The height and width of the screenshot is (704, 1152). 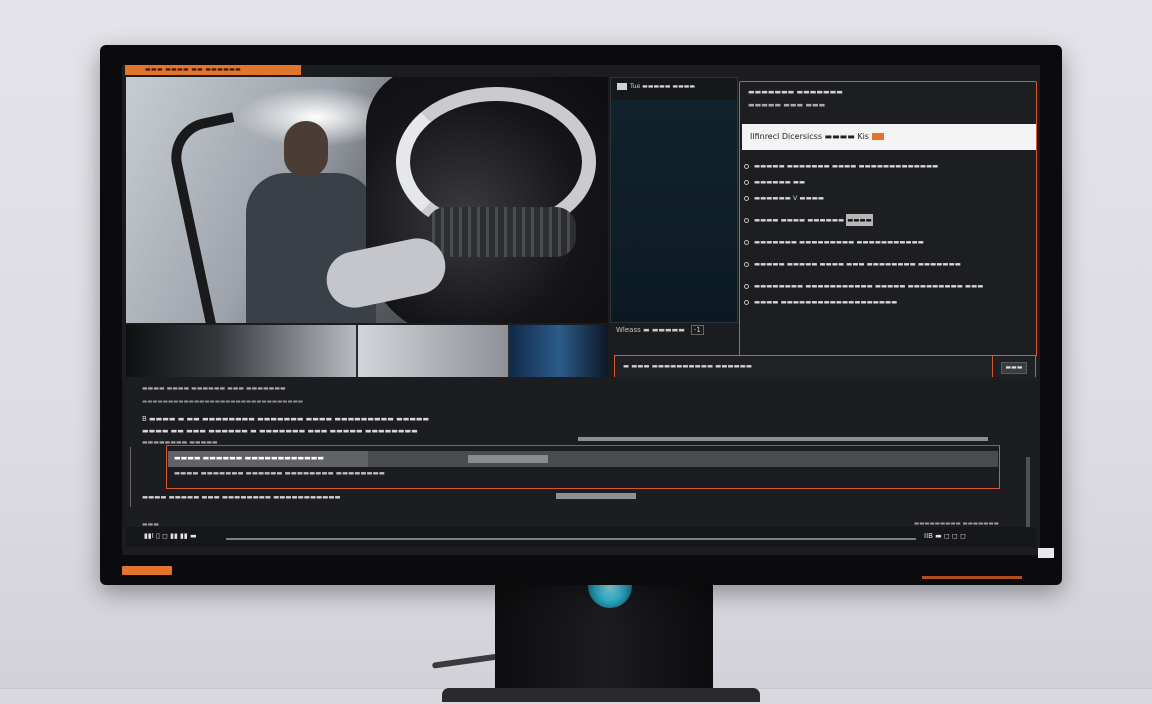 I want to click on media-icon, so click(x=622, y=86).